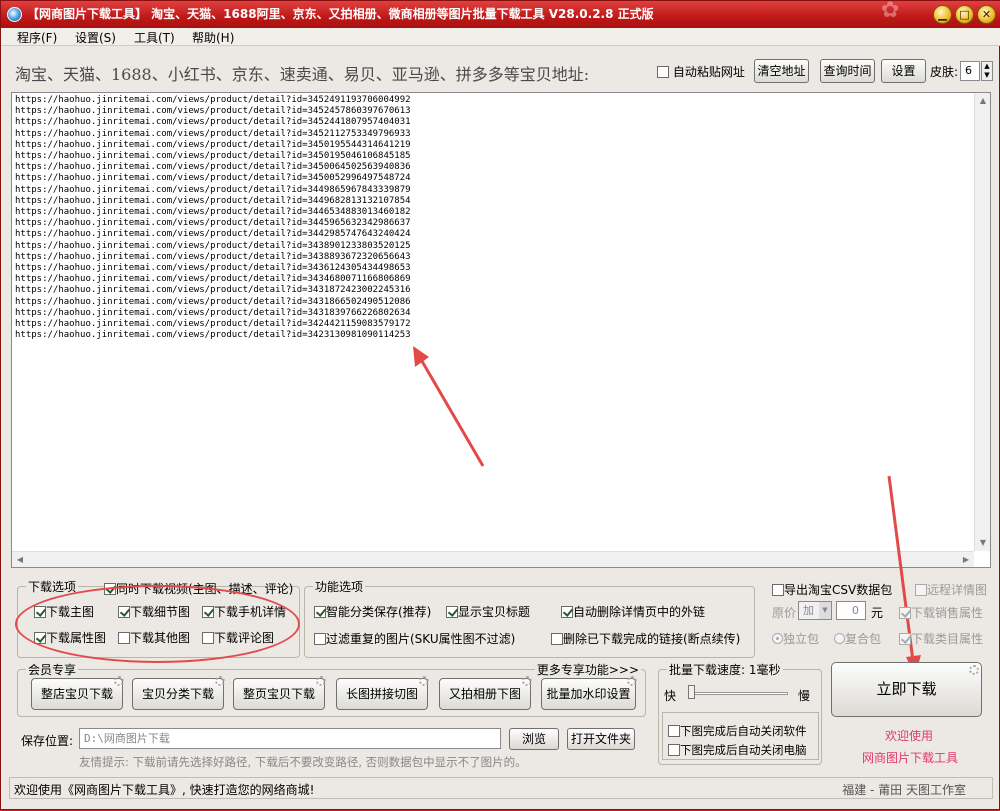  What do you see at coordinates (452, 612) in the screenshot?
I see `show-title-checkbox` at bounding box center [452, 612].